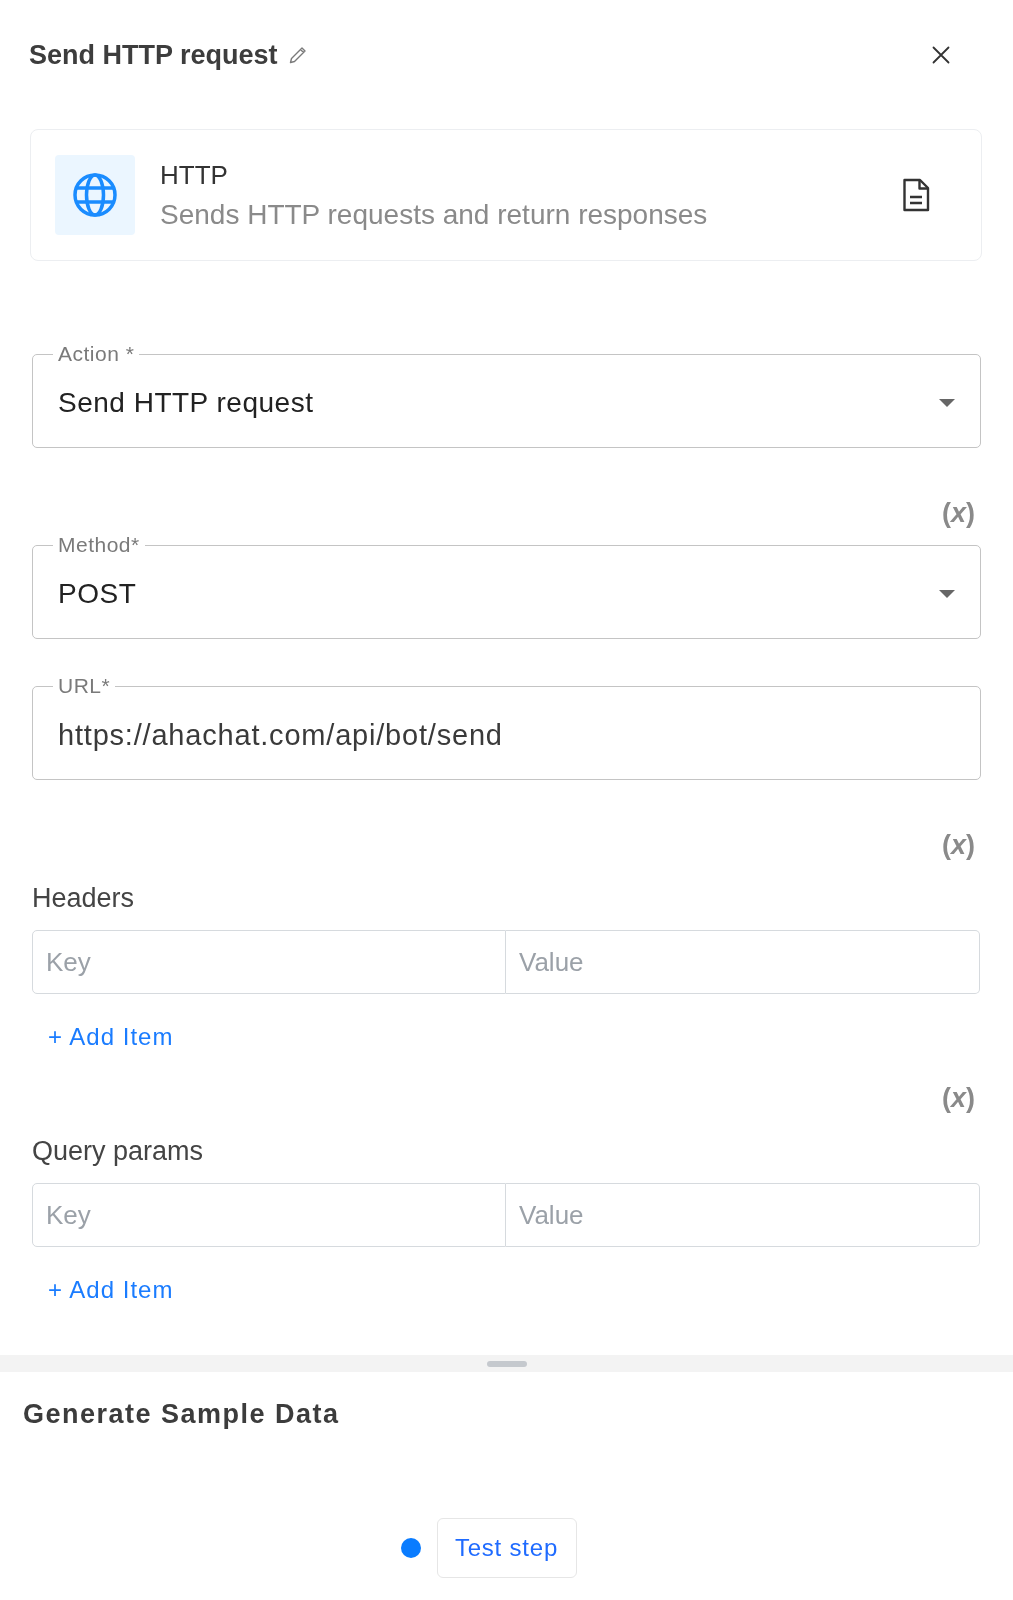 The width and height of the screenshot is (1013, 1600). What do you see at coordinates (181, 1414) in the screenshot?
I see `section-title: Generate Sample Data` at bounding box center [181, 1414].